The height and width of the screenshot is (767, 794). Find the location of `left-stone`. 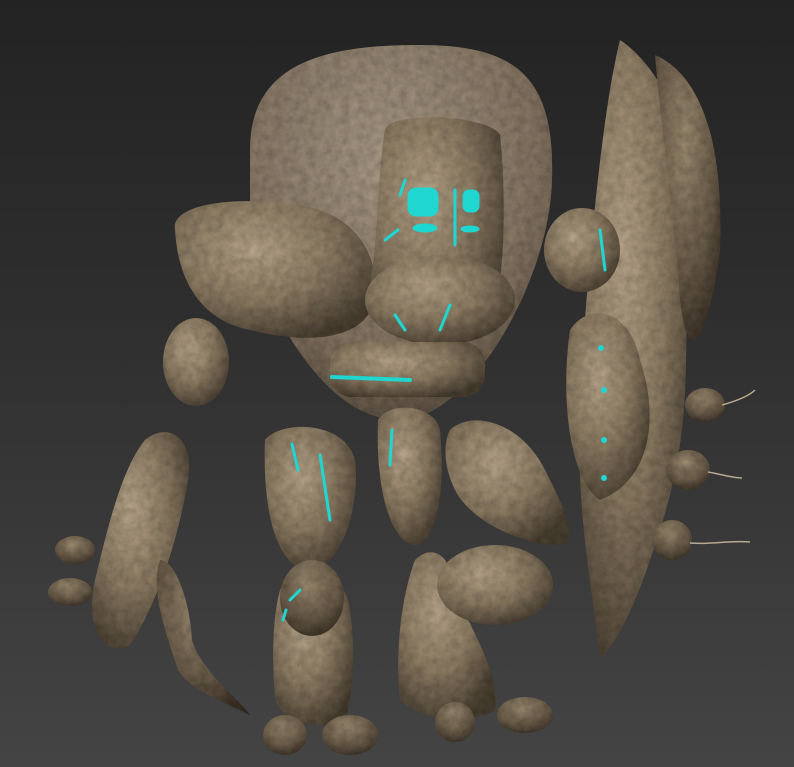

left-stone is located at coordinates (196, 362).